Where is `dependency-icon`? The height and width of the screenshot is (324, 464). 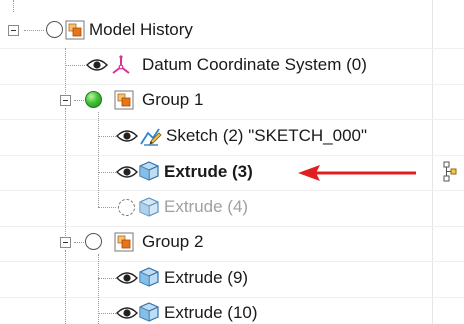
dependency-icon is located at coordinates (450, 172).